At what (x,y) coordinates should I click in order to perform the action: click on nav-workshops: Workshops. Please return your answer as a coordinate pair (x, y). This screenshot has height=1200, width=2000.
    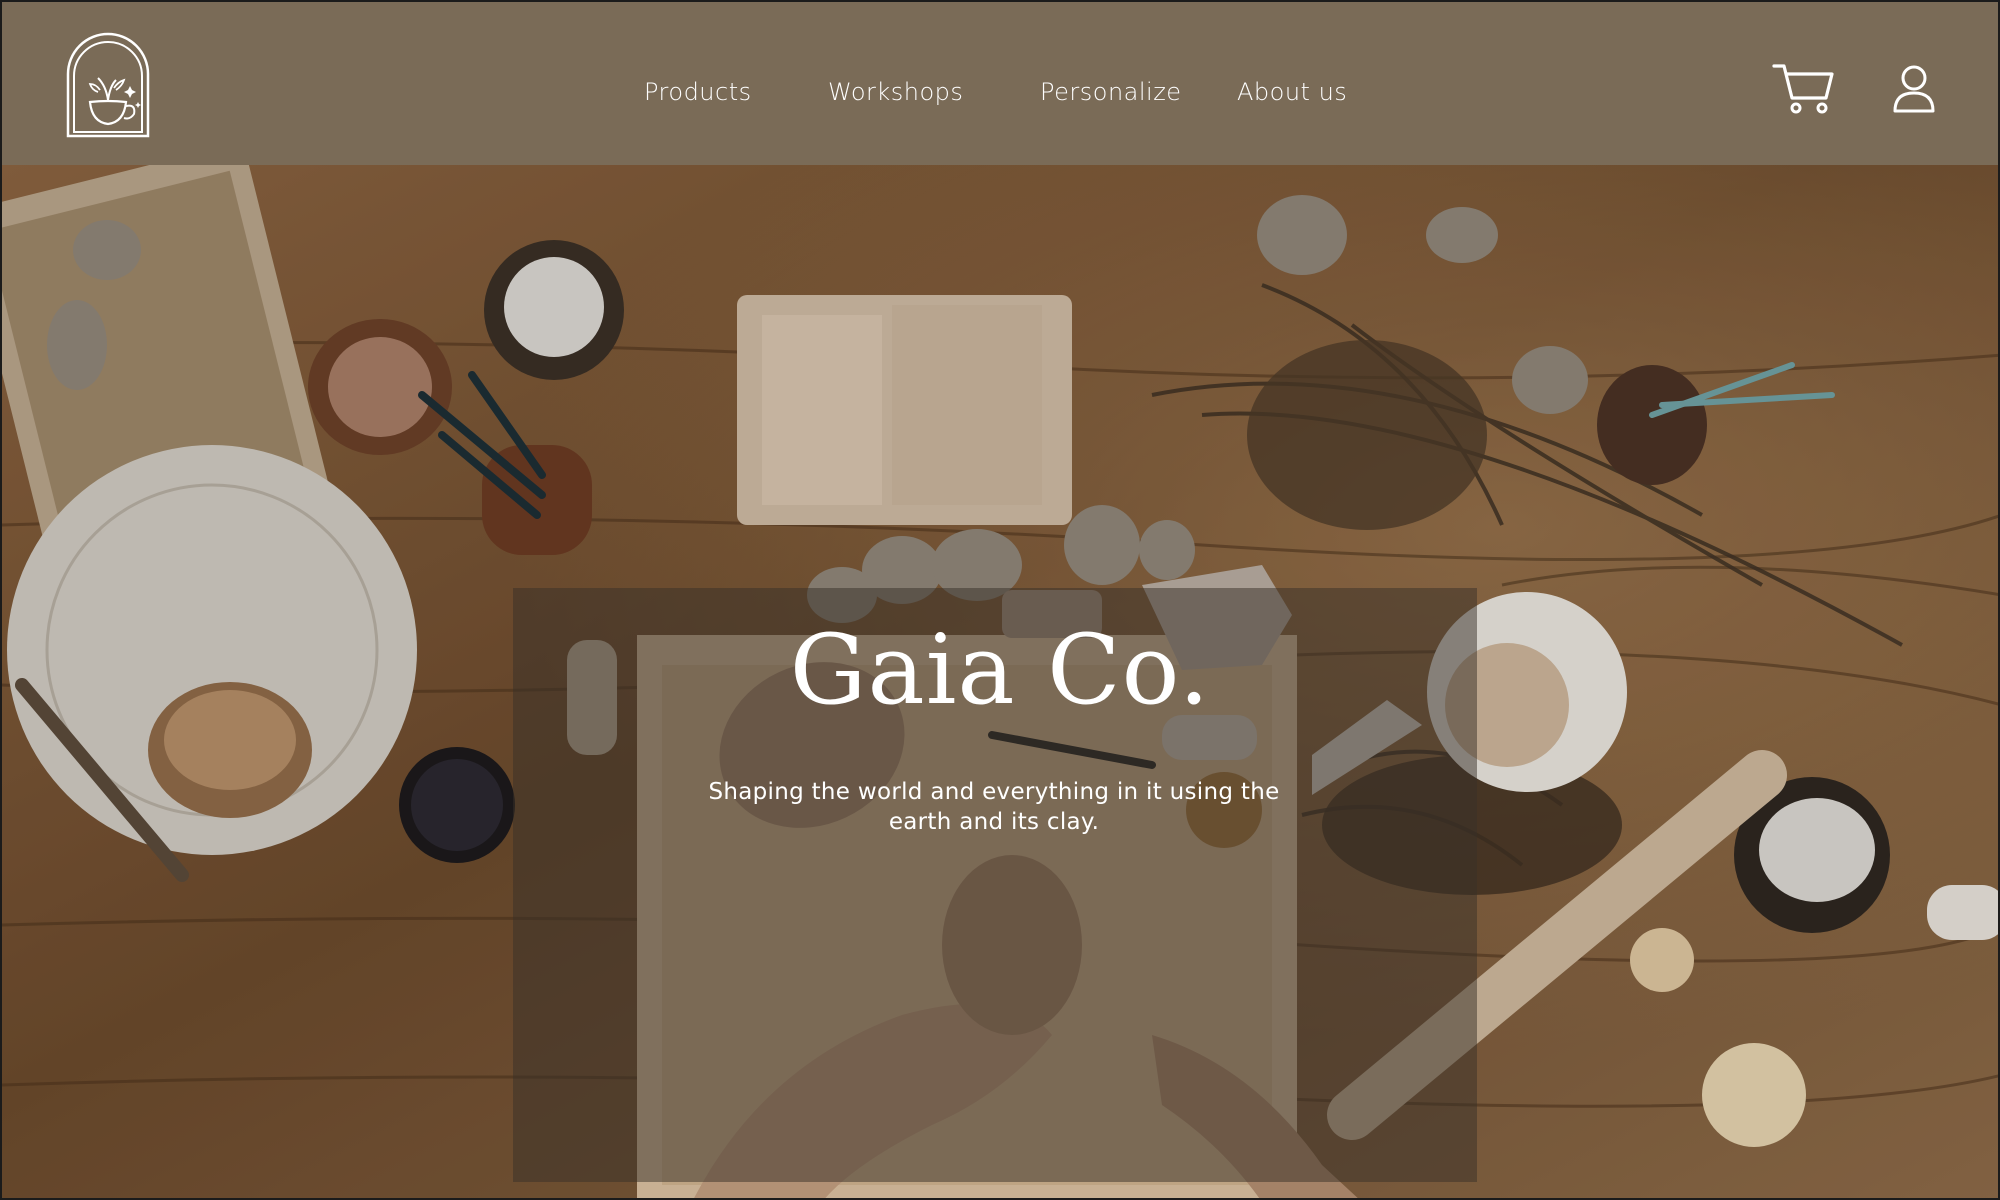
    Looking at the image, I should click on (895, 92).